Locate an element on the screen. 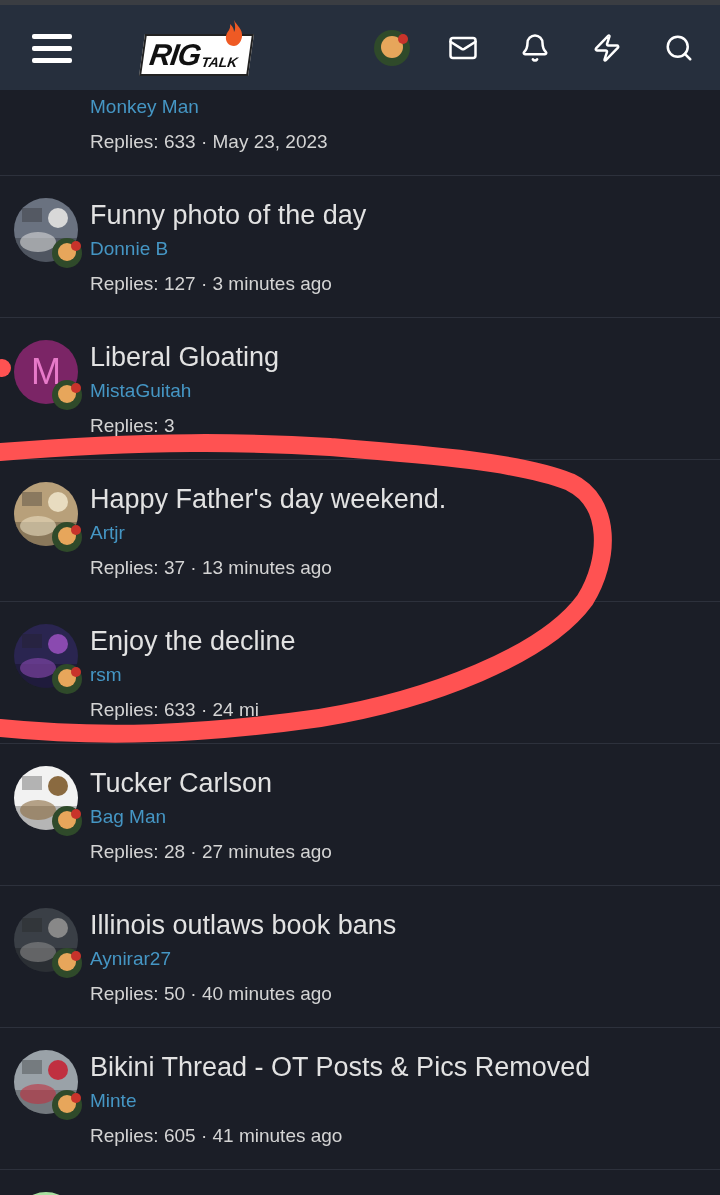  thread-title: Happy Father's day weekend. is located at coordinates (268, 499).